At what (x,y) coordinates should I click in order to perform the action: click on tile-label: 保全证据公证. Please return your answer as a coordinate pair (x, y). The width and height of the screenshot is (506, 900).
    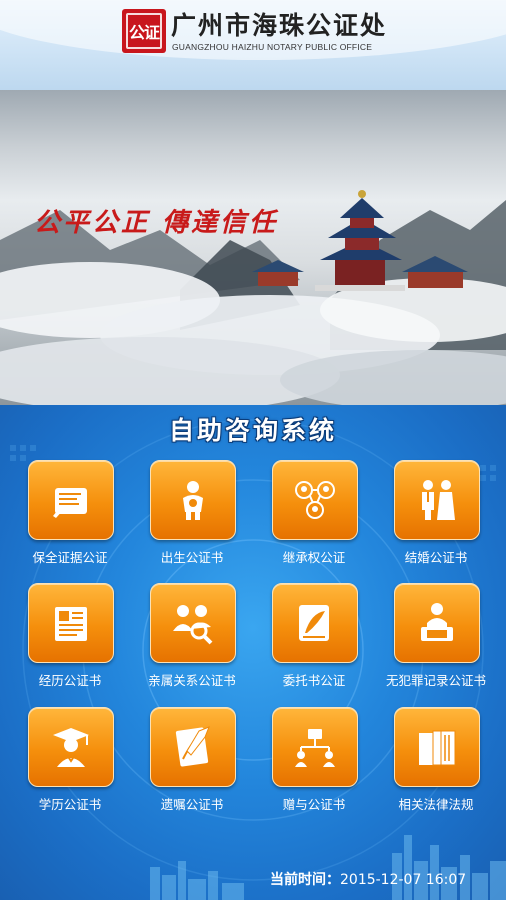
    Looking at the image, I should click on (70, 557).